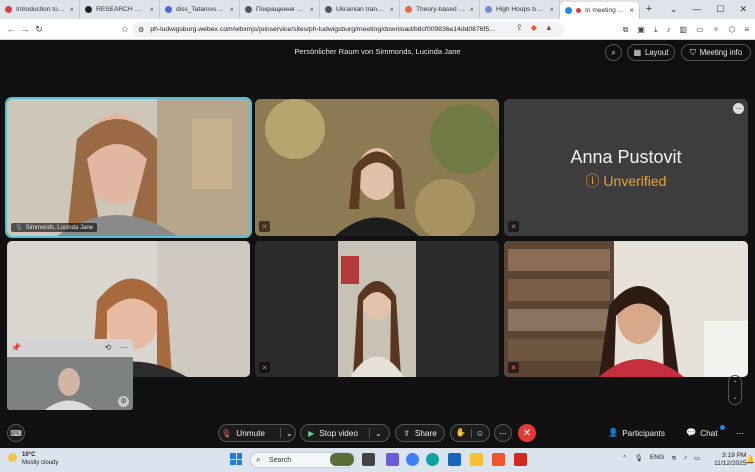 The width and height of the screenshot is (755, 472). I want to click on store-icon, so click(454, 459).